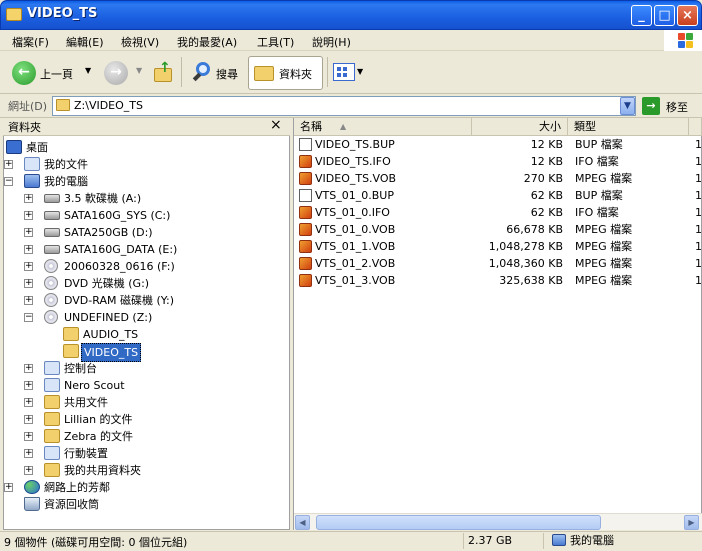 The height and width of the screenshot is (551, 702). Describe the element at coordinates (110, 334) in the screenshot. I see `tree-item-label: AUDIO_TS` at that location.